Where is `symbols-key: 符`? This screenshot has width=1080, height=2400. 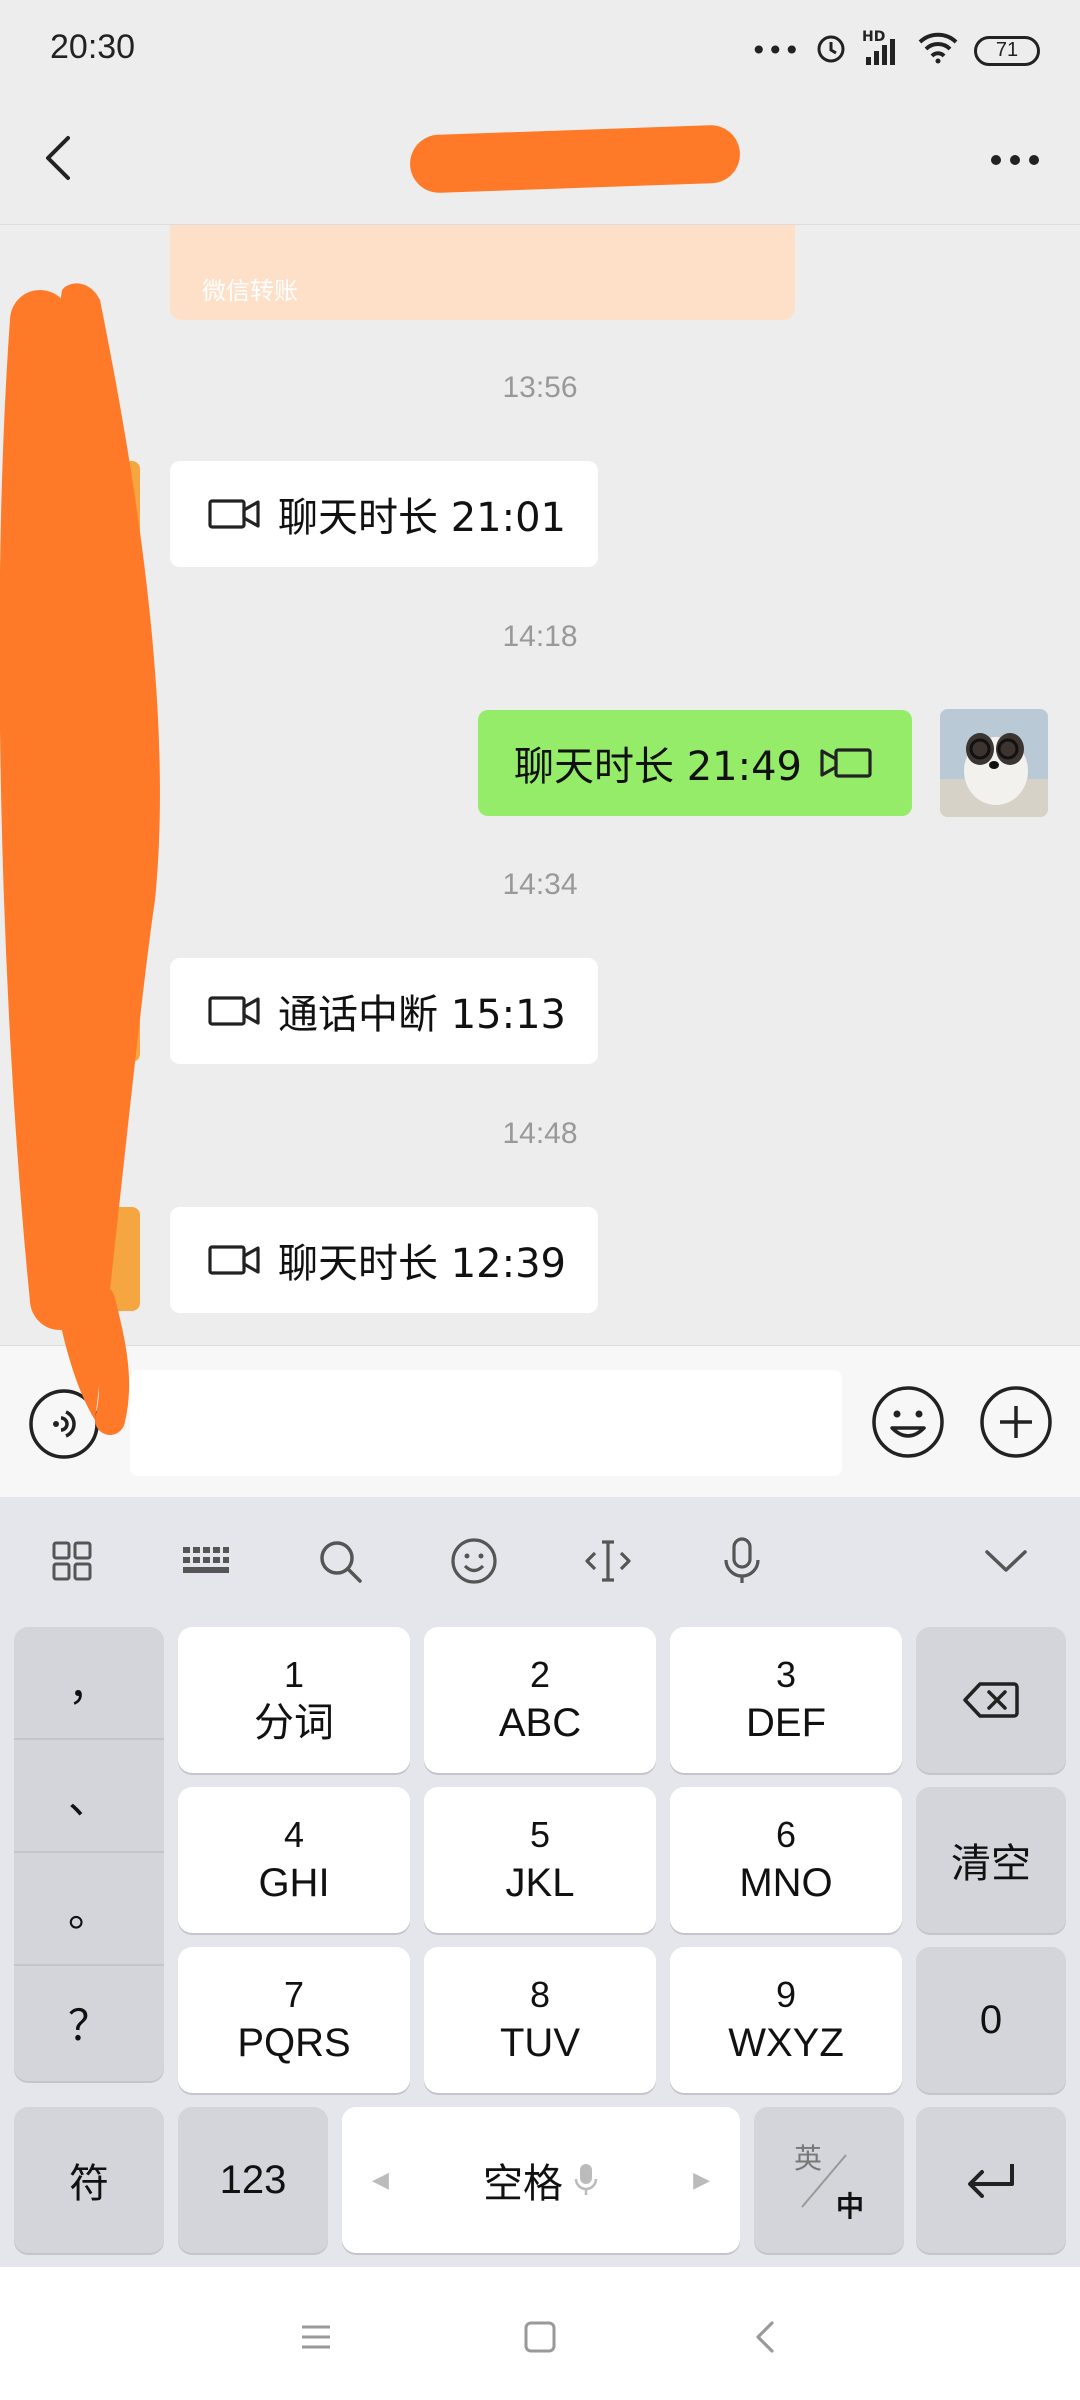
symbols-key: 符 is located at coordinates (89, 2180).